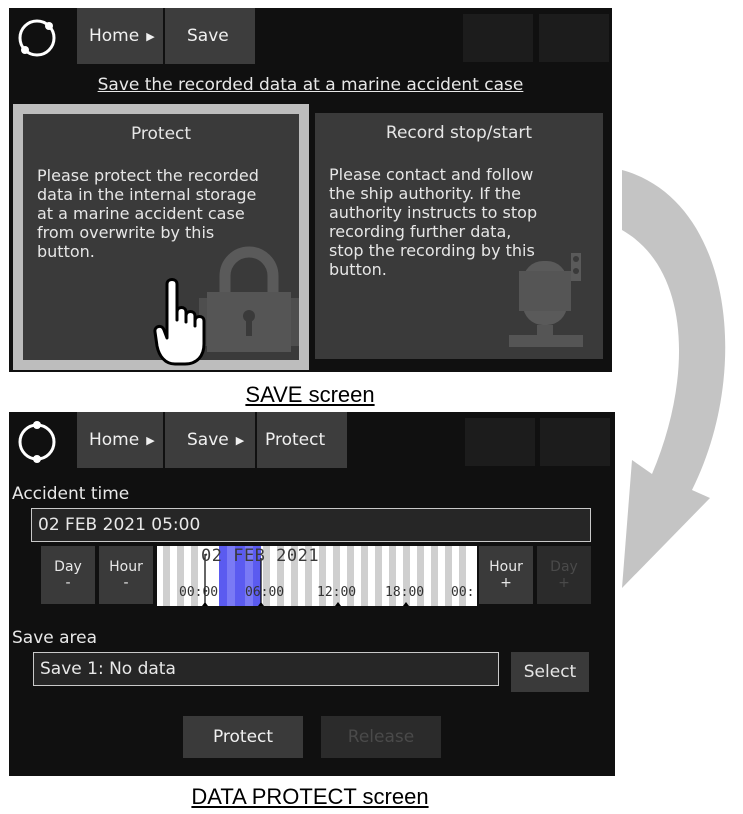  I want to click on save-breadcrumb: Save, so click(210, 36).